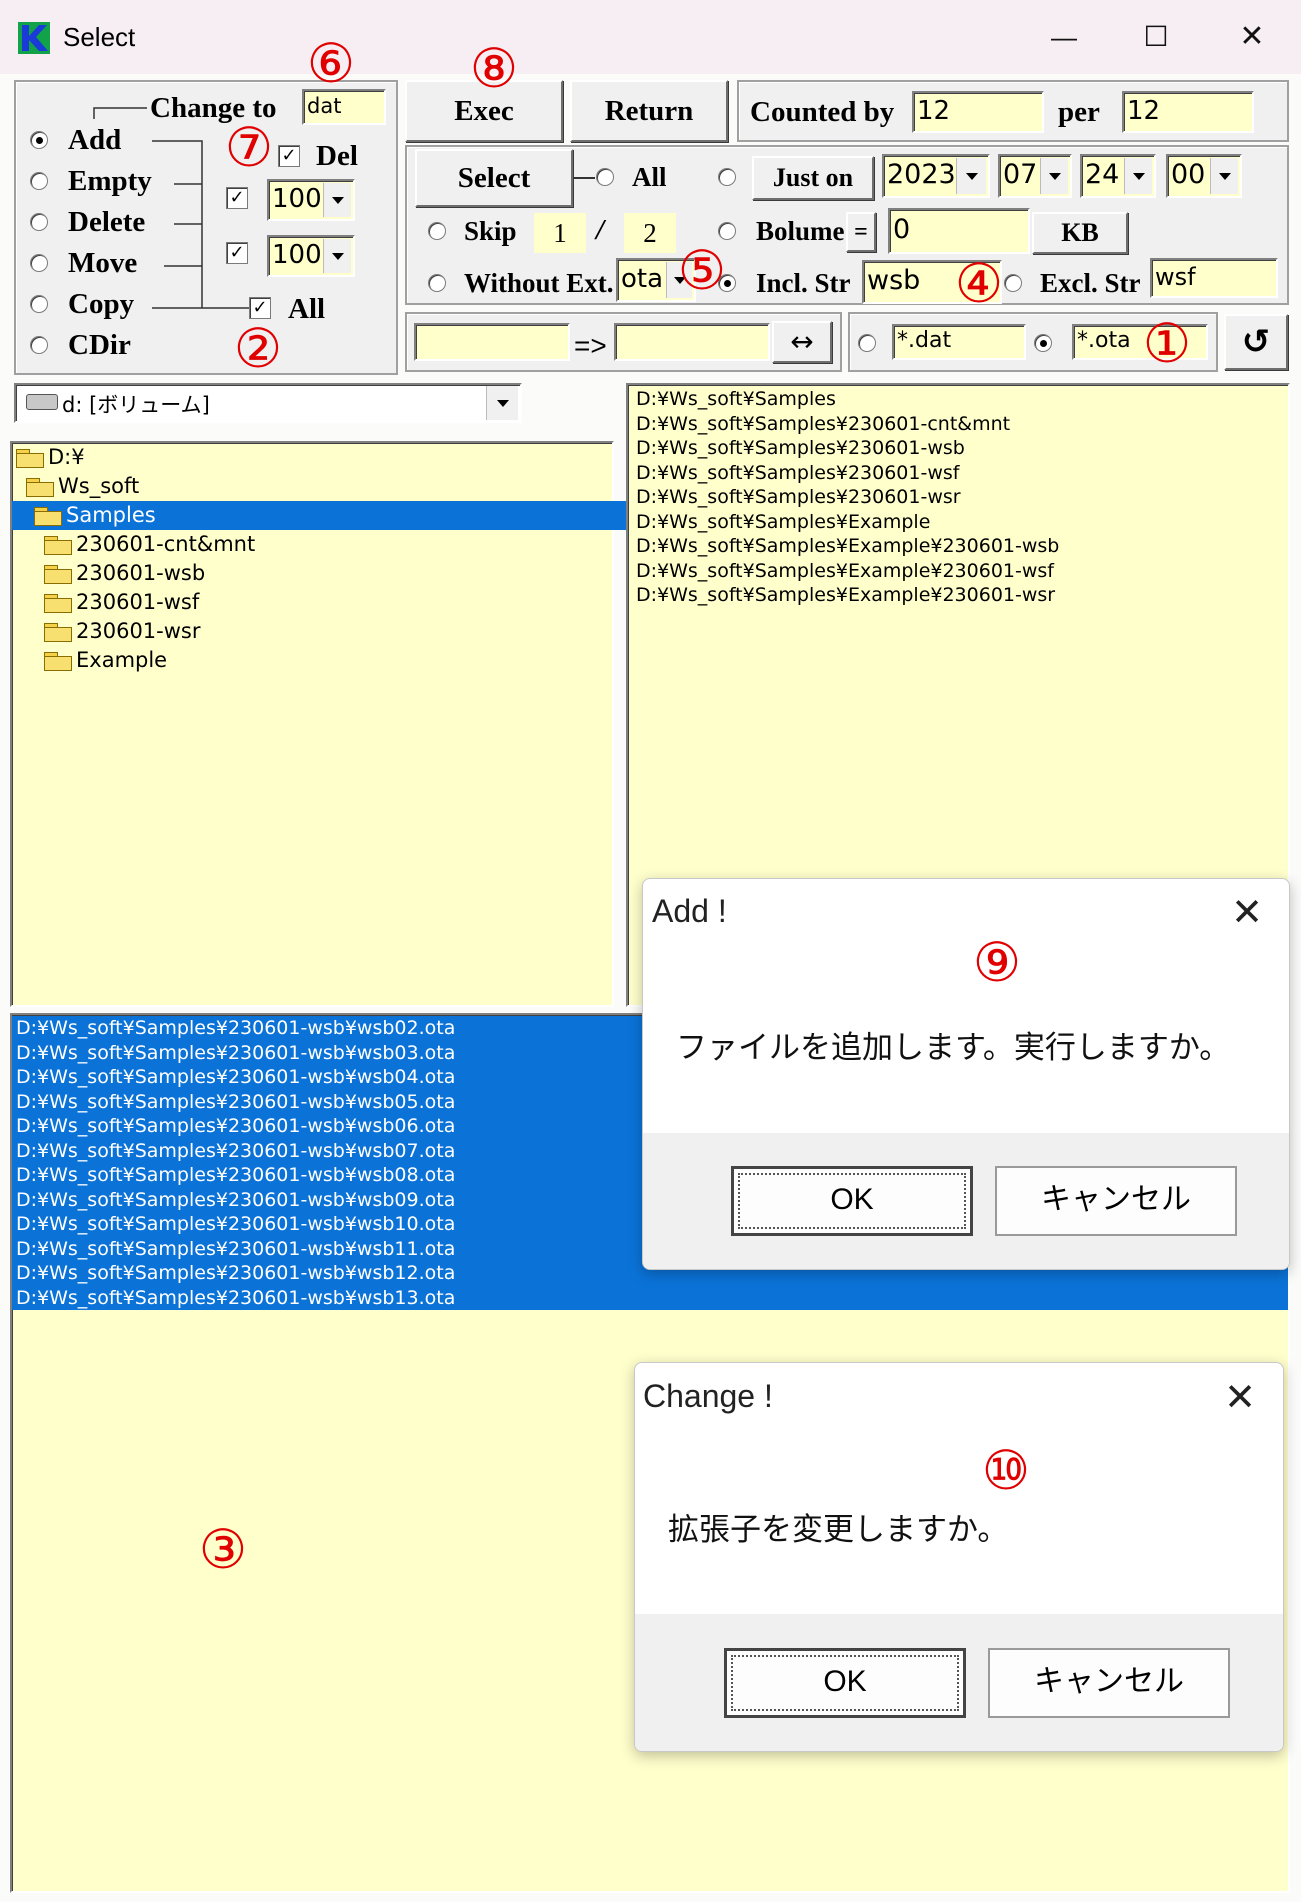 The image size is (1301, 1902). Describe the element at coordinates (223, 1549) in the screenshot. I see `annotation-3: ③` at that location.